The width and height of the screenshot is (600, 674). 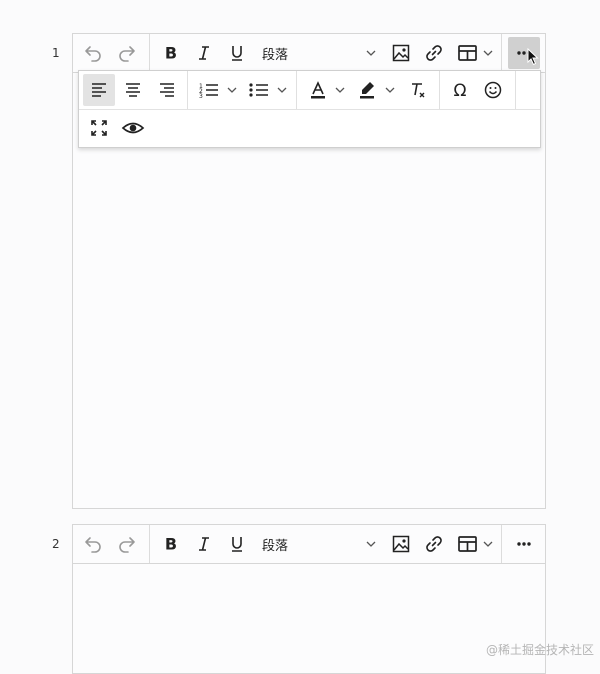 I want to click on line-number-1: 1, so click(x=56, y=53).